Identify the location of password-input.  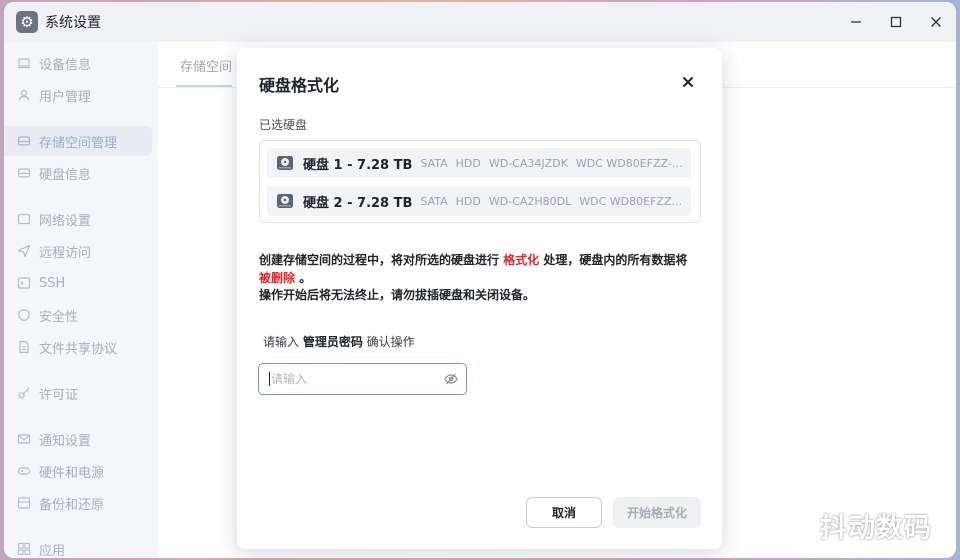
(351, 379).